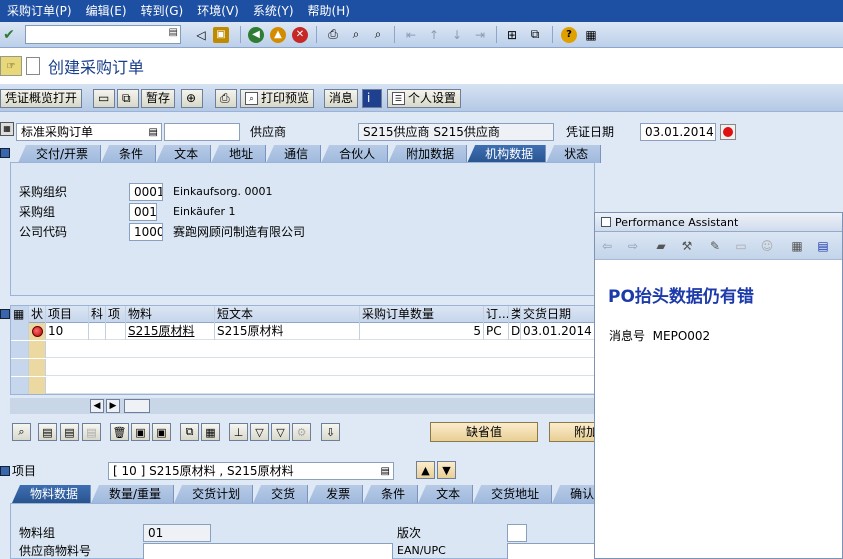 Image resolution: width=843 pixels, height=559 pixels. Describe the element at coordinates (607, 246) in the screenshot. I see `pa-back-icon: ⇦` at that location.